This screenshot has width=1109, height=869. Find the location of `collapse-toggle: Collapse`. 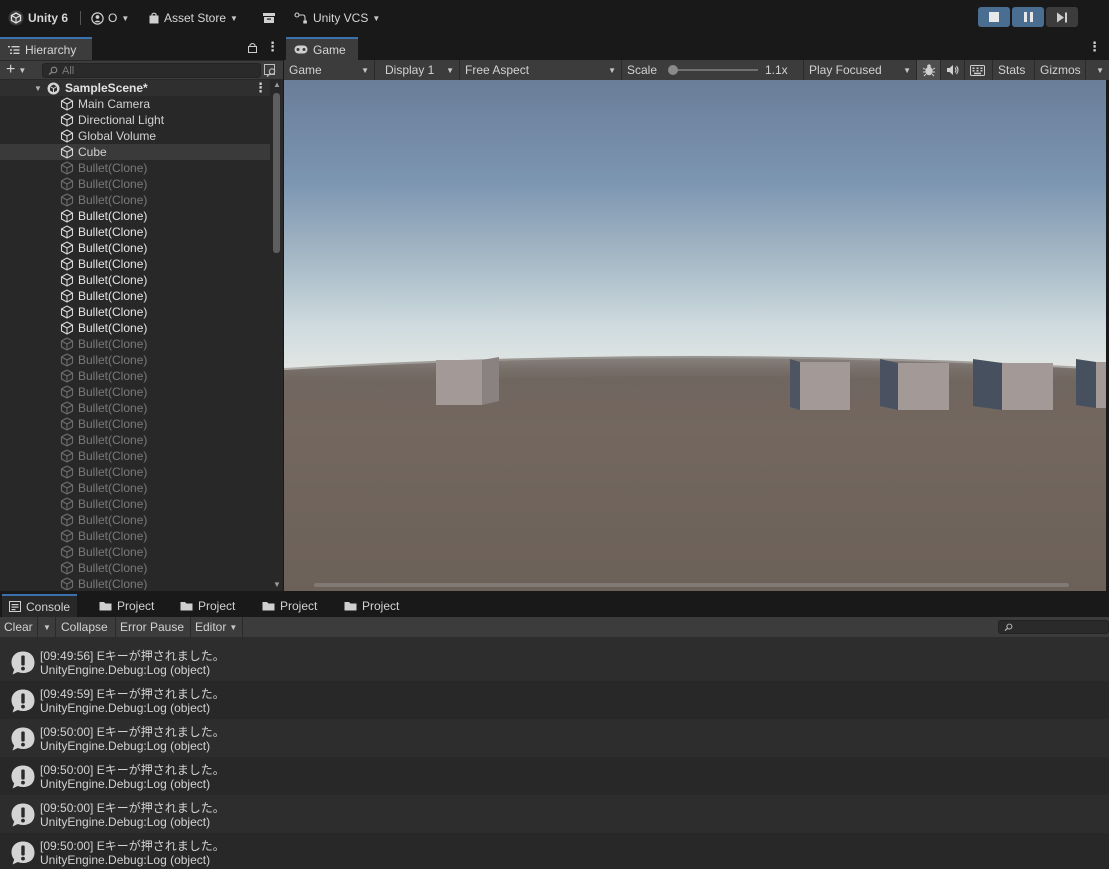

collapse-toggle: Collapse is located at coordinates (86, 627).